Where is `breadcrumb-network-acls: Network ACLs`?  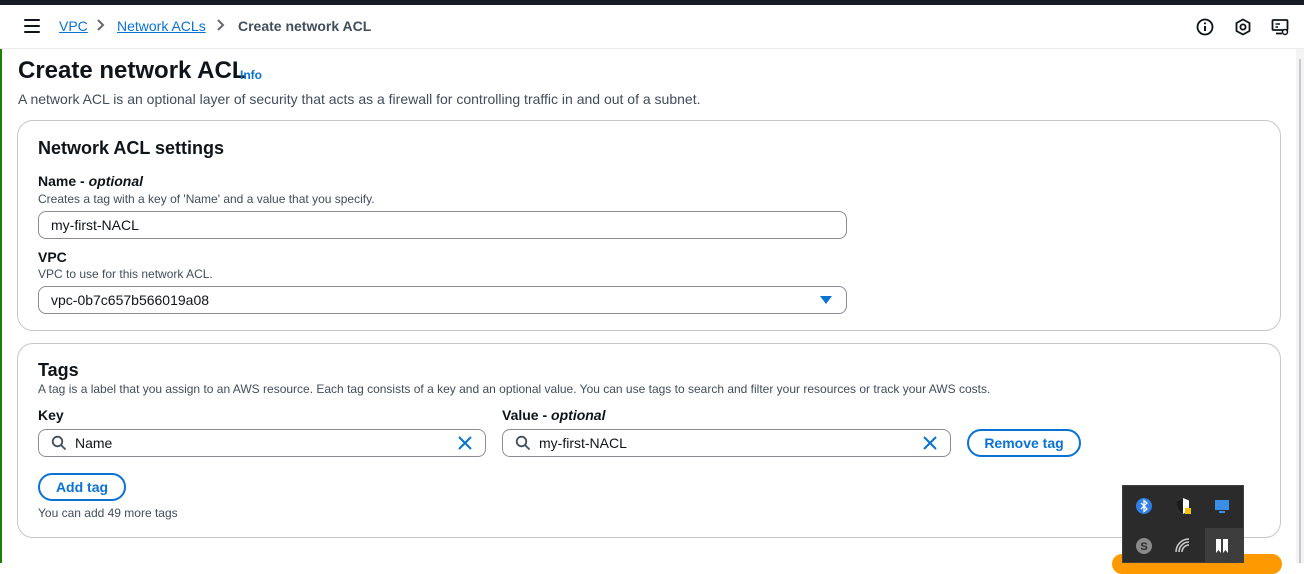 breadcrumb-network-acls: Network ACLs is located at coordinates (161, 26).